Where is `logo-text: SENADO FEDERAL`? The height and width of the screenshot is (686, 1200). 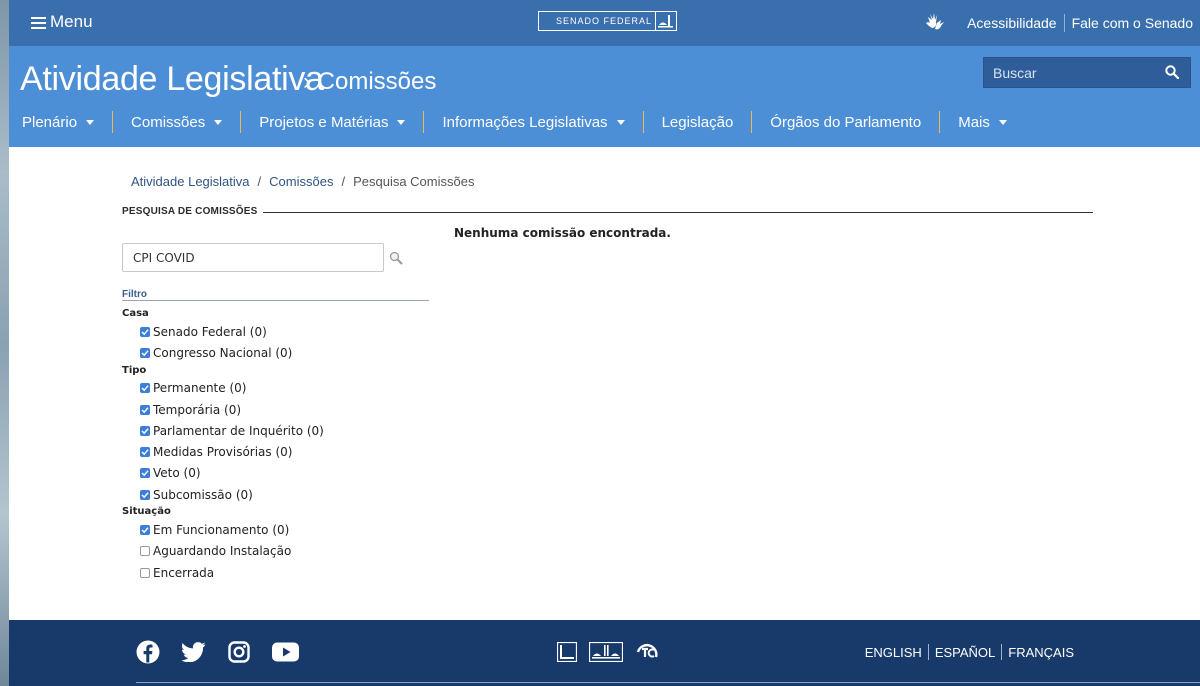
logo-text: SENADO FEDERAL is located at coordinates (604, 21).